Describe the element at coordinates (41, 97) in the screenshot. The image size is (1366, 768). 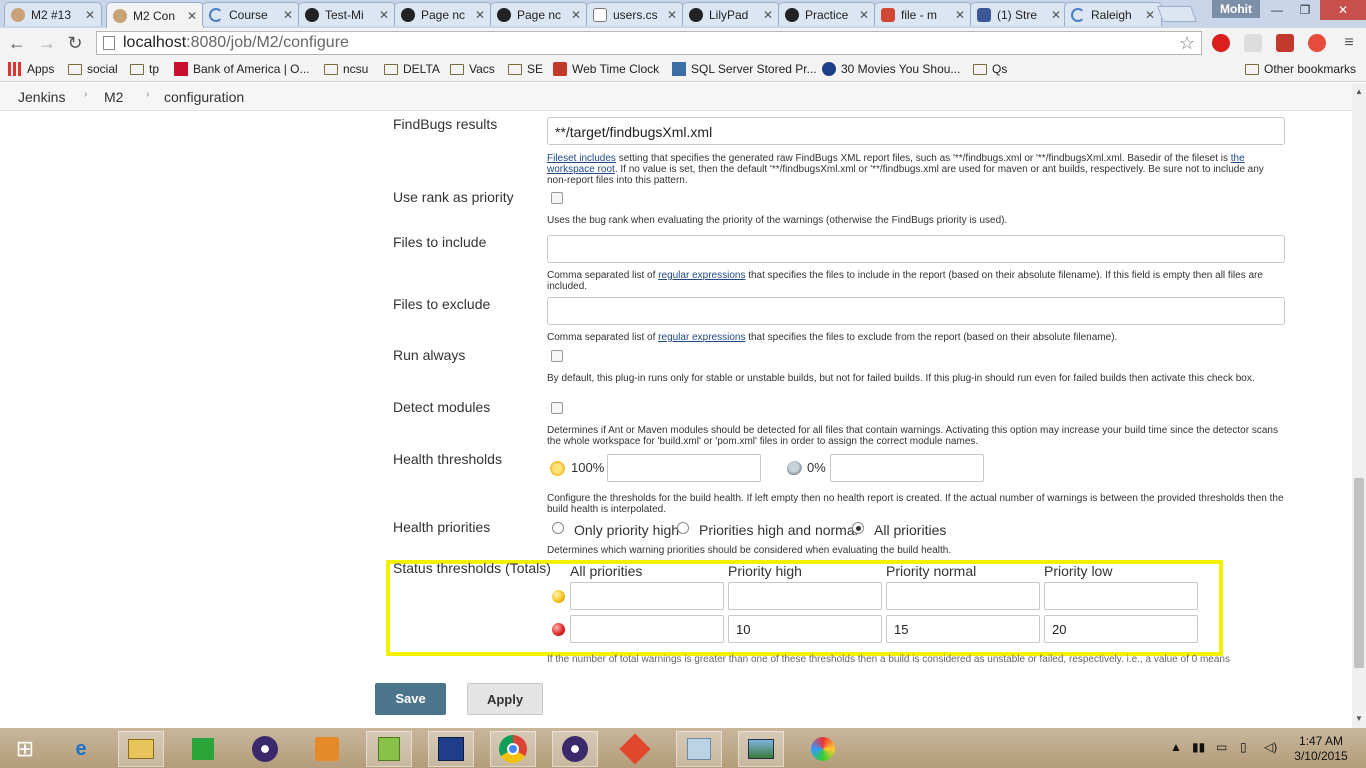
I see `breadcrumb-jenkins: Jenkins` at that location.